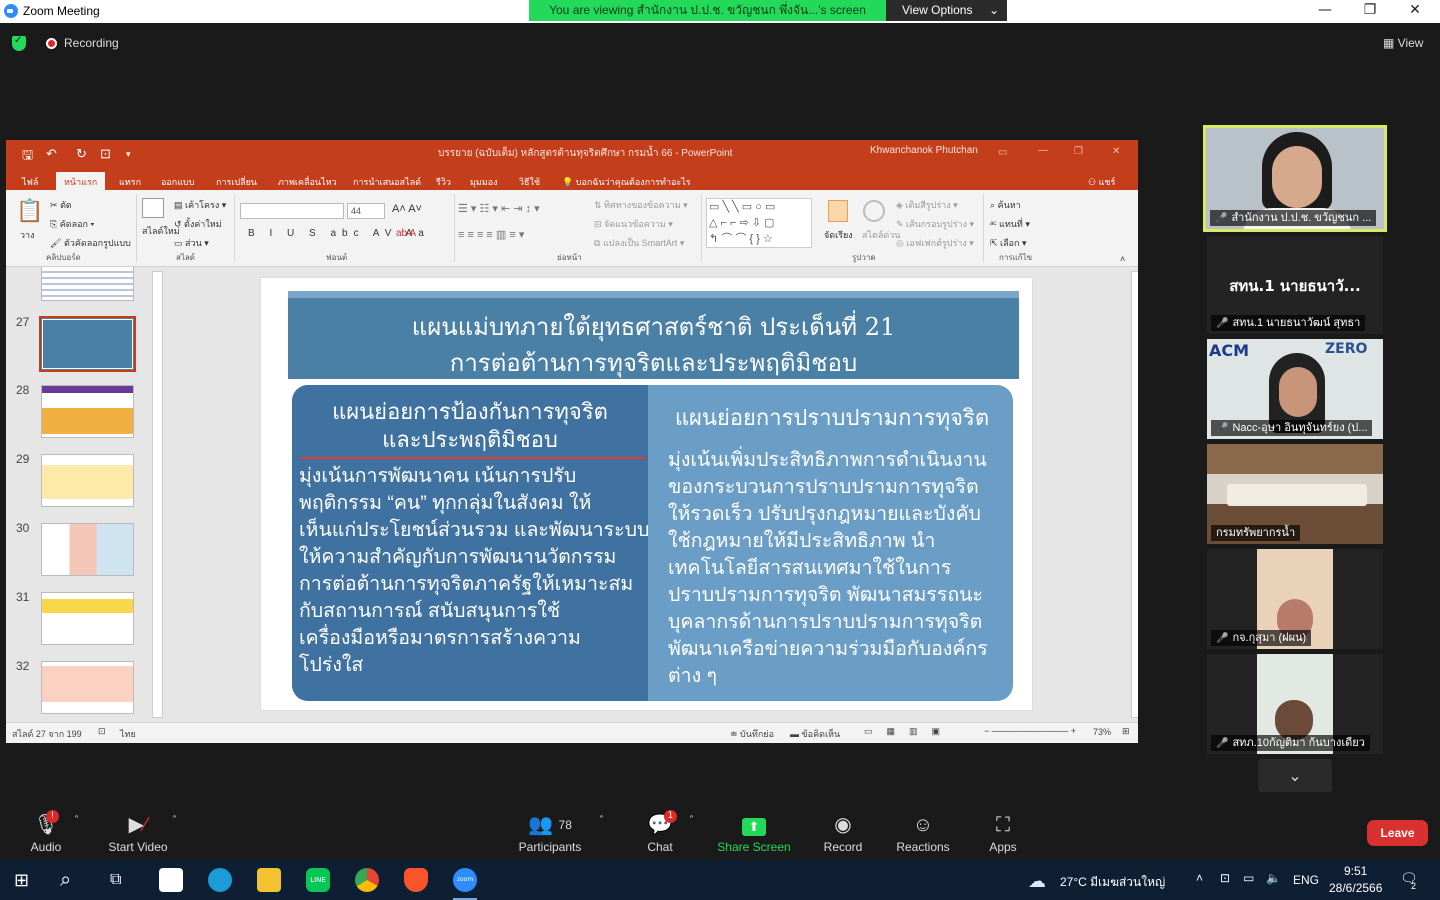 This screenshot has width=1440, height=900. Describe the element at coordinates (236, 182) in the screenshot. I see `tab-transitions: การเปลี่ยน` at that location.